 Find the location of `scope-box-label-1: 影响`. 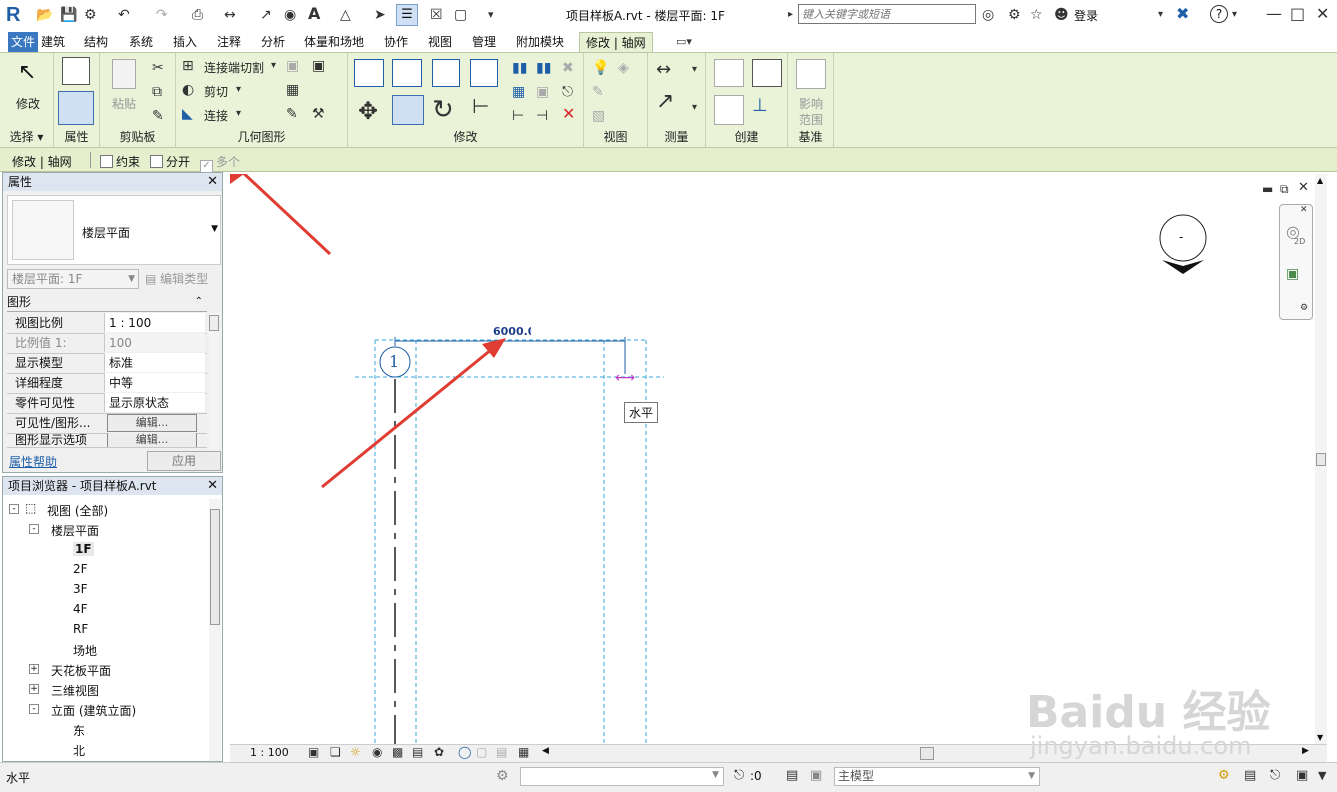

scope-box-label-1: 影响 is located at coordinates (811, 103).